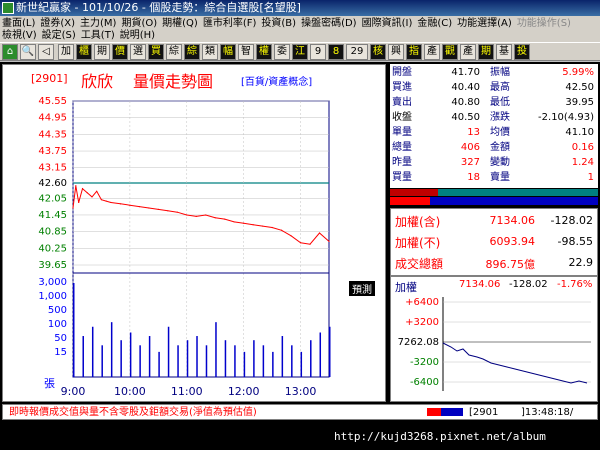 This screenshot has height=450, width=600. I want to click on toolbar-button: 興, so click(396, 52).